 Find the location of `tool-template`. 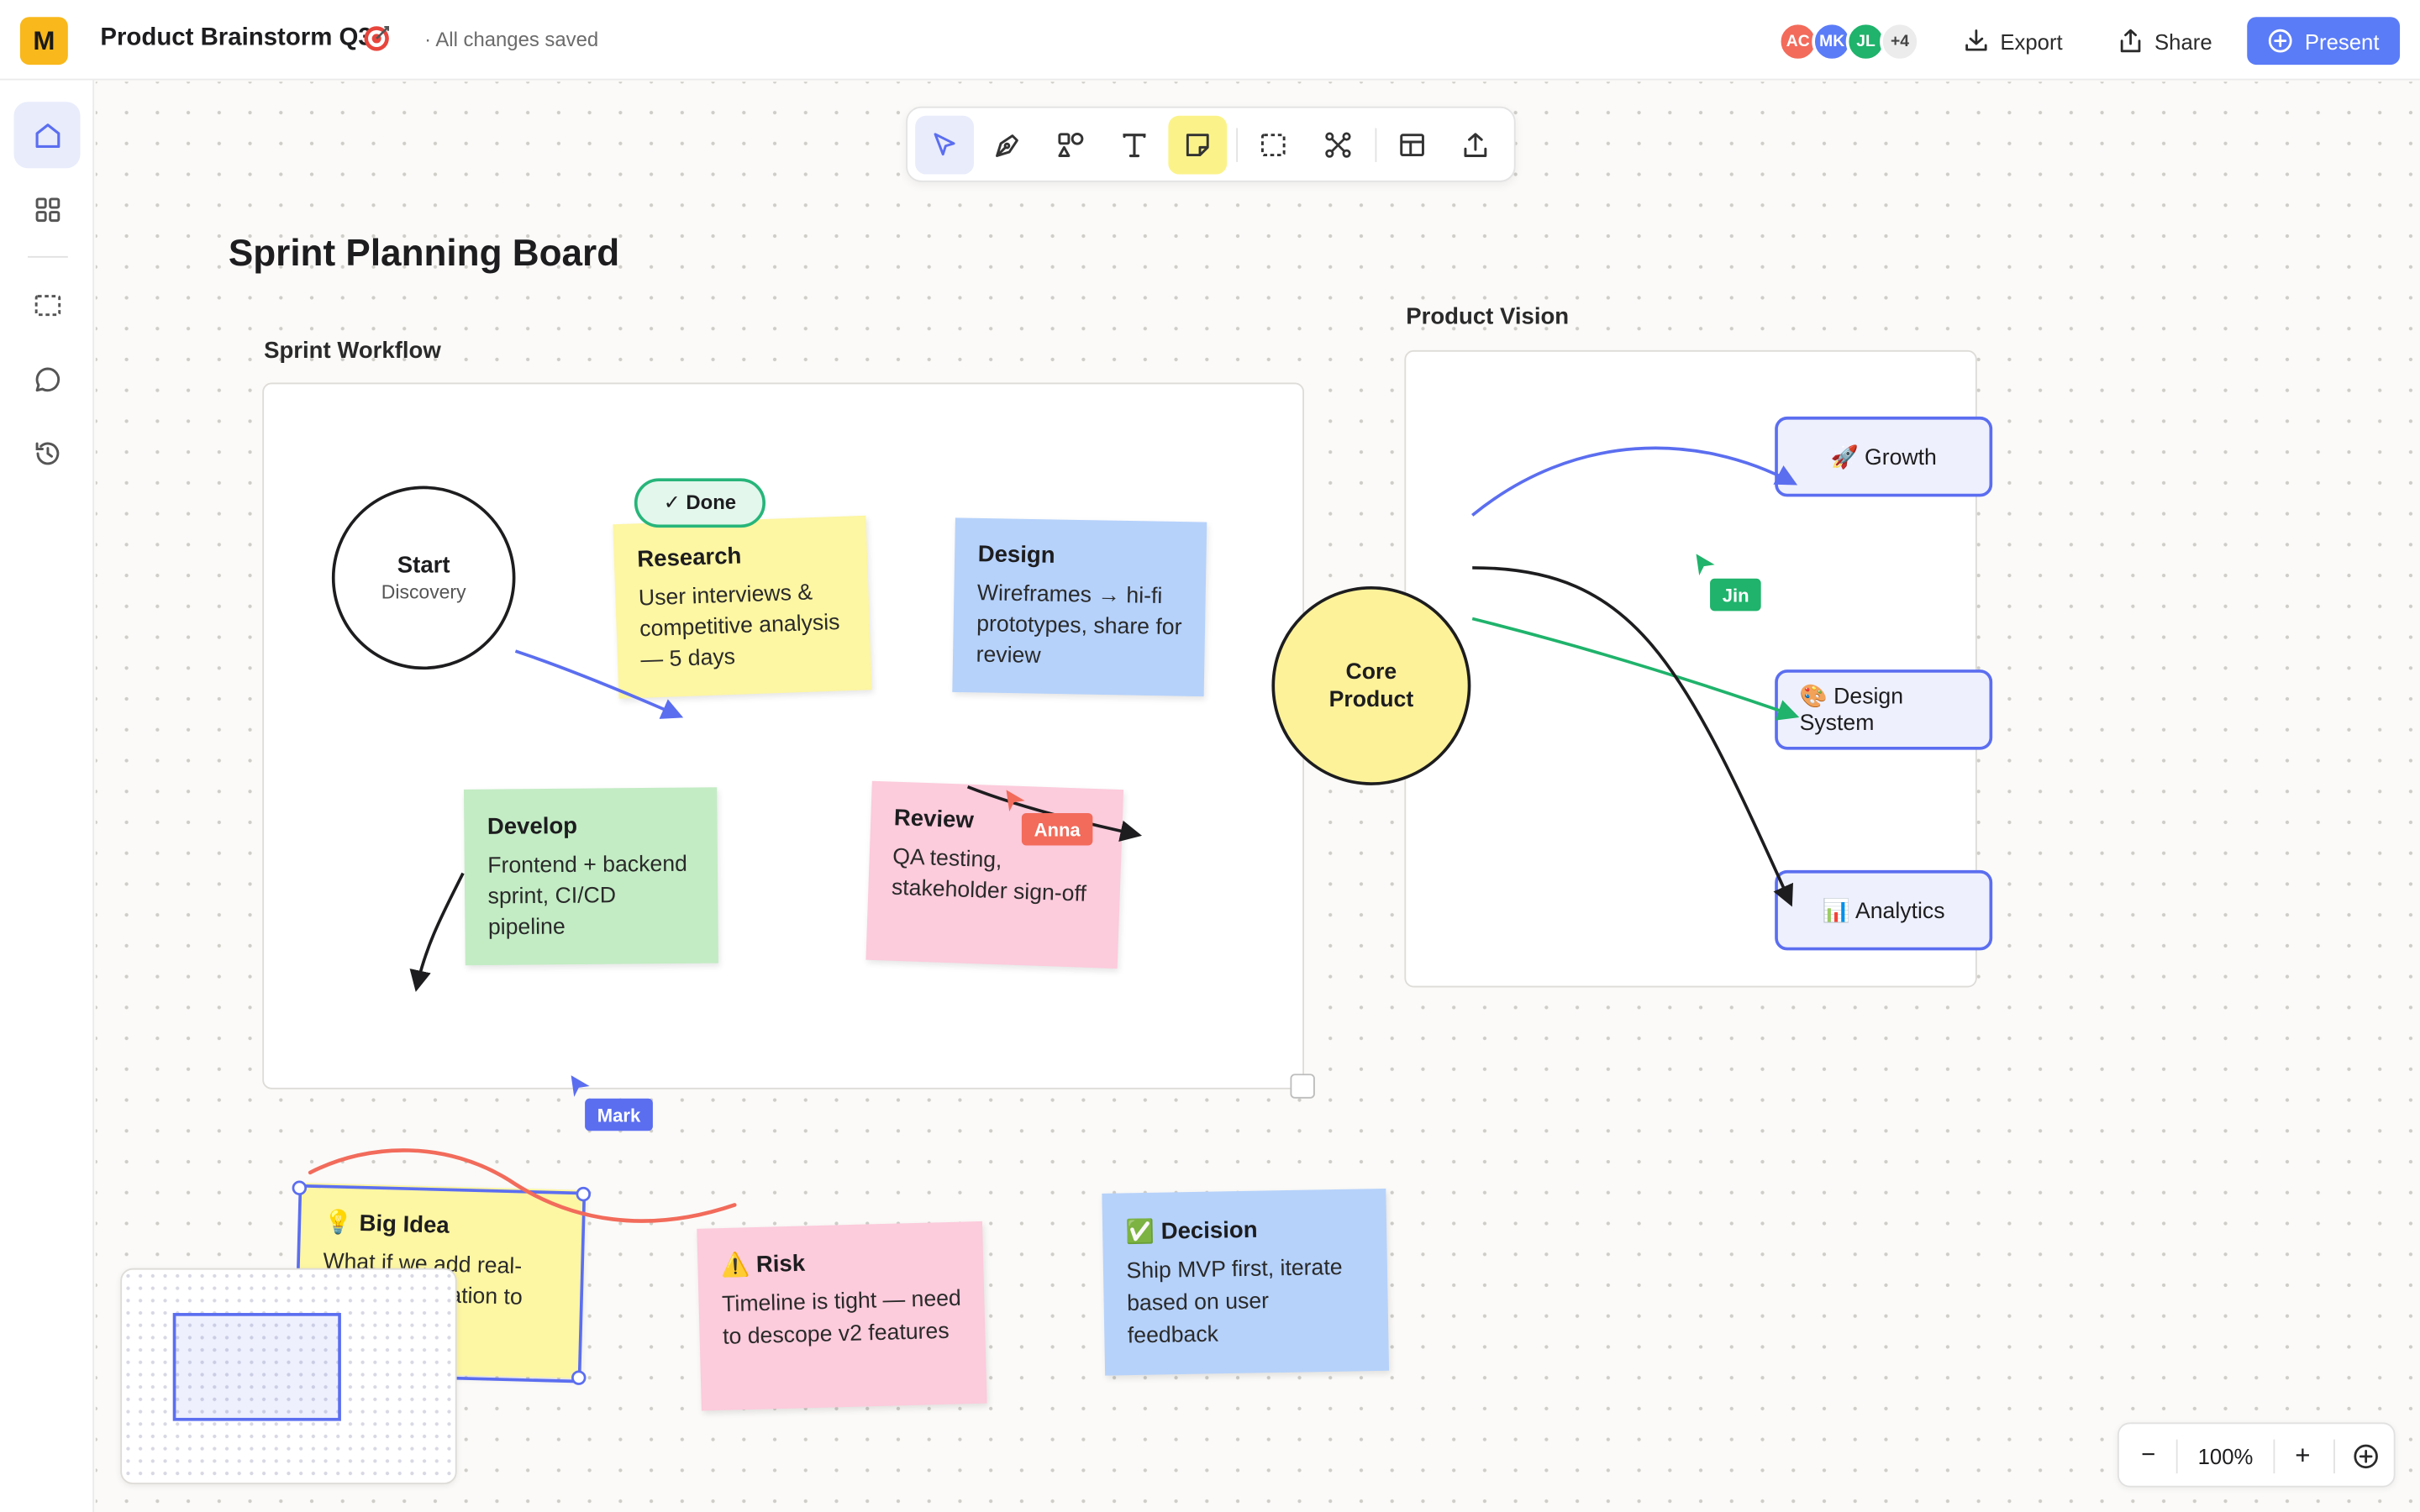

tool-template is located at coordinates (1412, 145).